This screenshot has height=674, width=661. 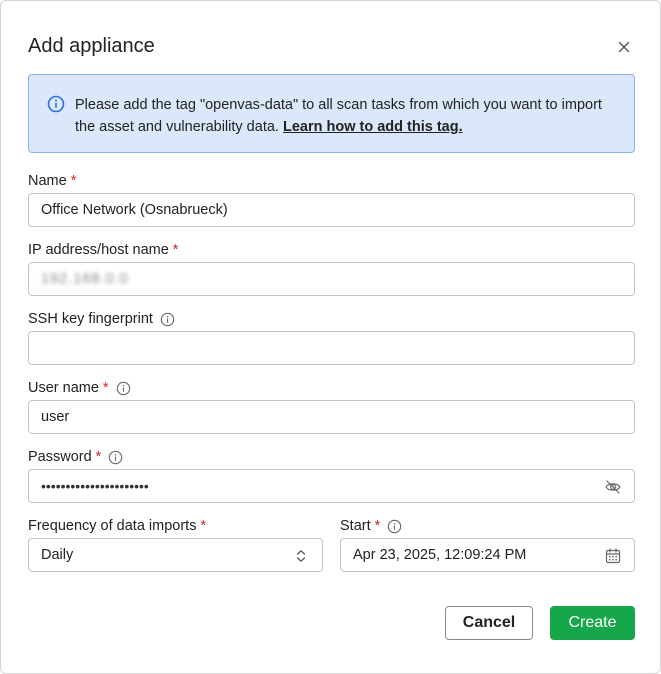 I want to click on ssh-label: SSH key fingerprint, so click(x=101, y=319).